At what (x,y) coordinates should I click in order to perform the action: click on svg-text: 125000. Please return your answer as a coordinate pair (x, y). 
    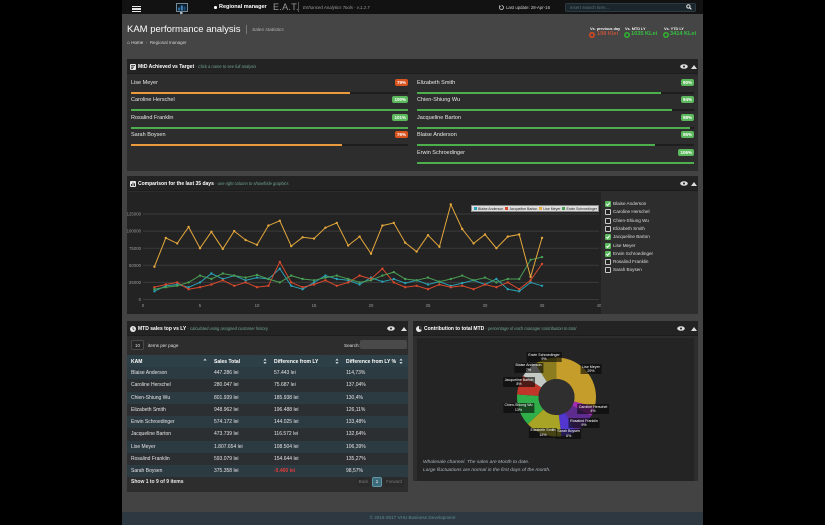
    Looking at the image, I should click on (134, 214).